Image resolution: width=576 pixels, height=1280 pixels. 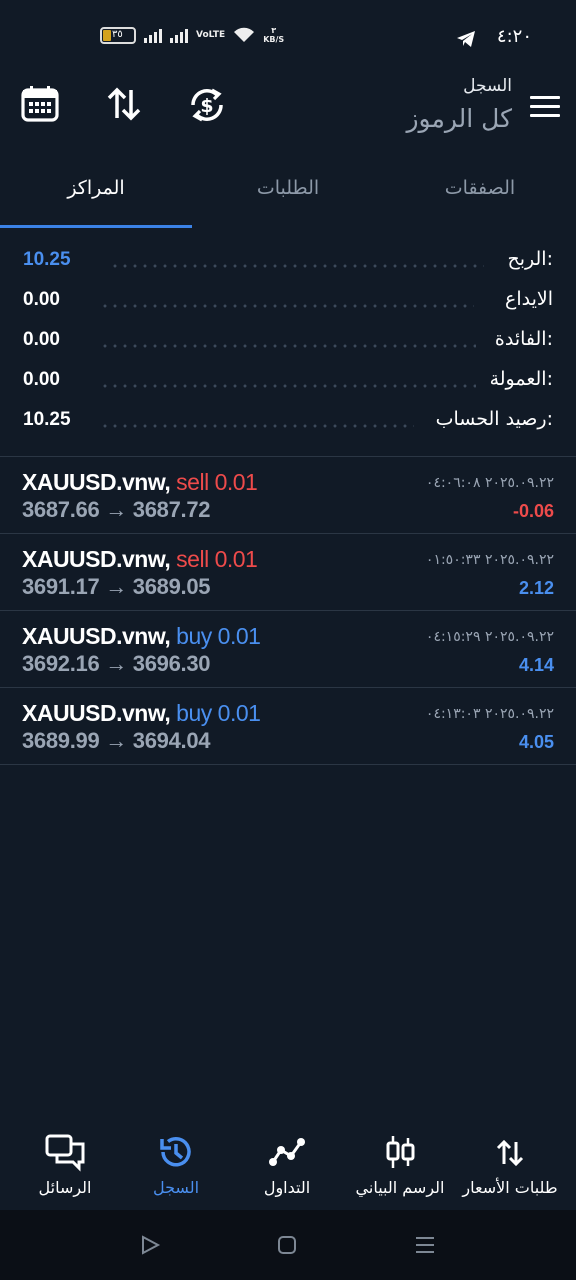 What do you see at coordinates (536, 588) in the screenshot?
I see `position-profit: 2.12` at bounding box center [536, 588].